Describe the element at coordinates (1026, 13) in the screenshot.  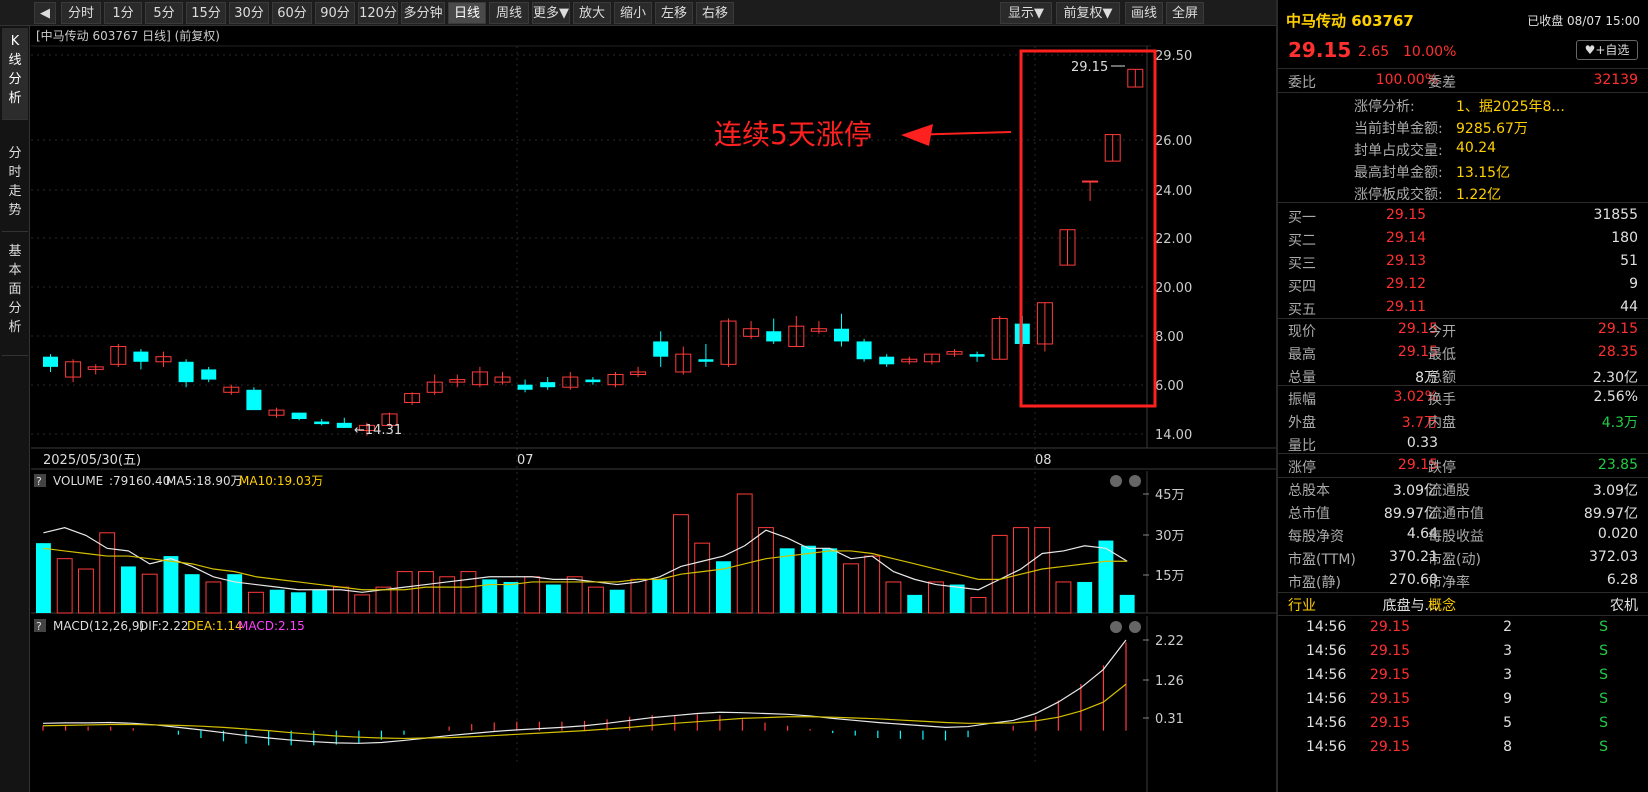
I see `toolbar-right-button-0: 显示▼` at that location.